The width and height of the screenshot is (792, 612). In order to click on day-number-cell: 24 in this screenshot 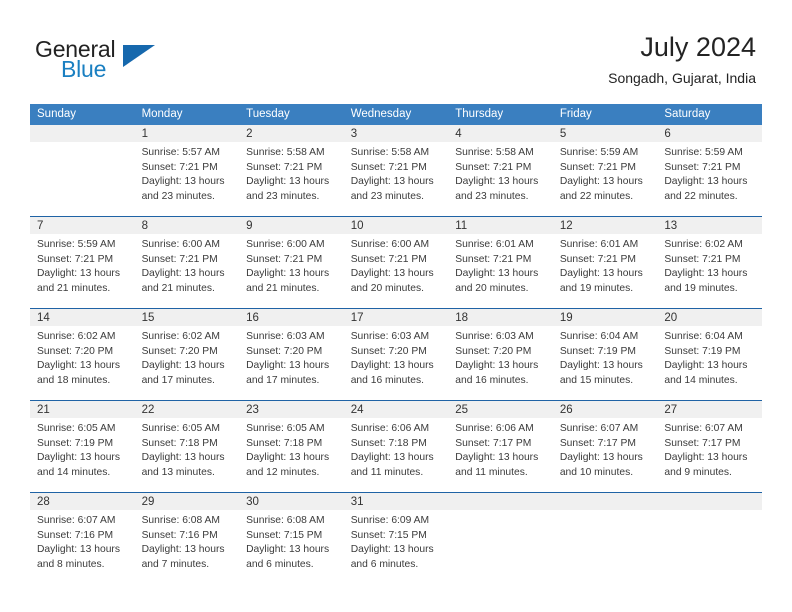, I will do `click(396, 409)`.